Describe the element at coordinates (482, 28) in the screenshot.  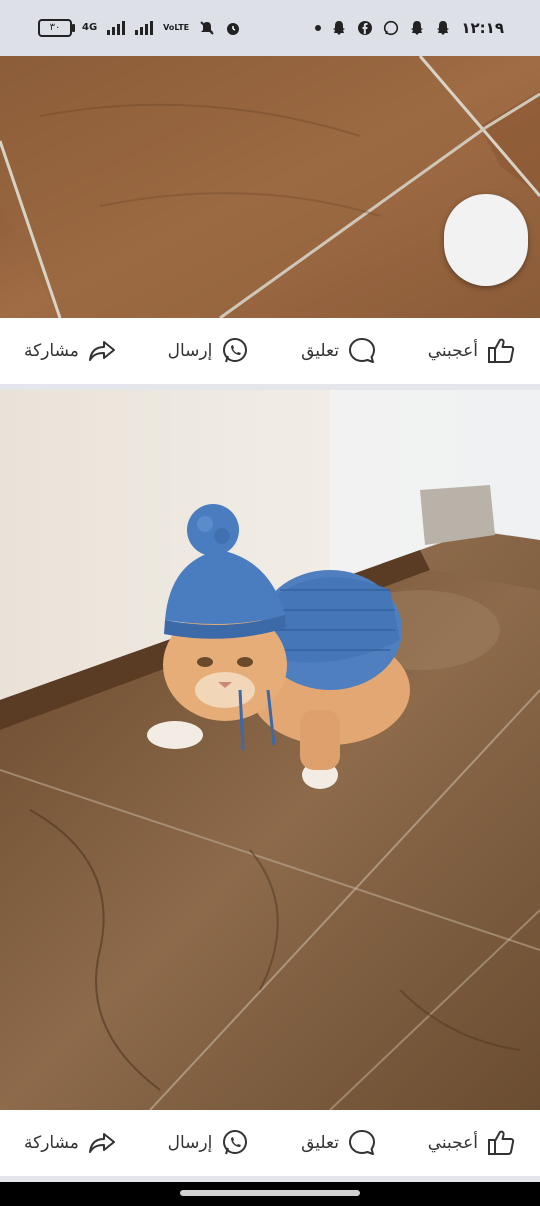
I see `status-time: ١٢:١٩` at that location.